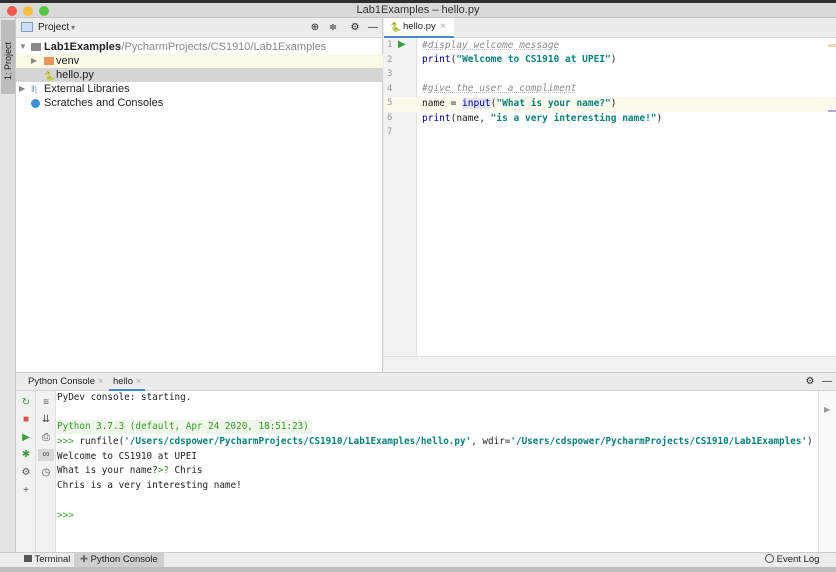 This screenshot has width=836, height=572. What do you see at coordinates (123, 381) in the screenshot?
I see `tab-label: hello` at bounding box center [123, 381].